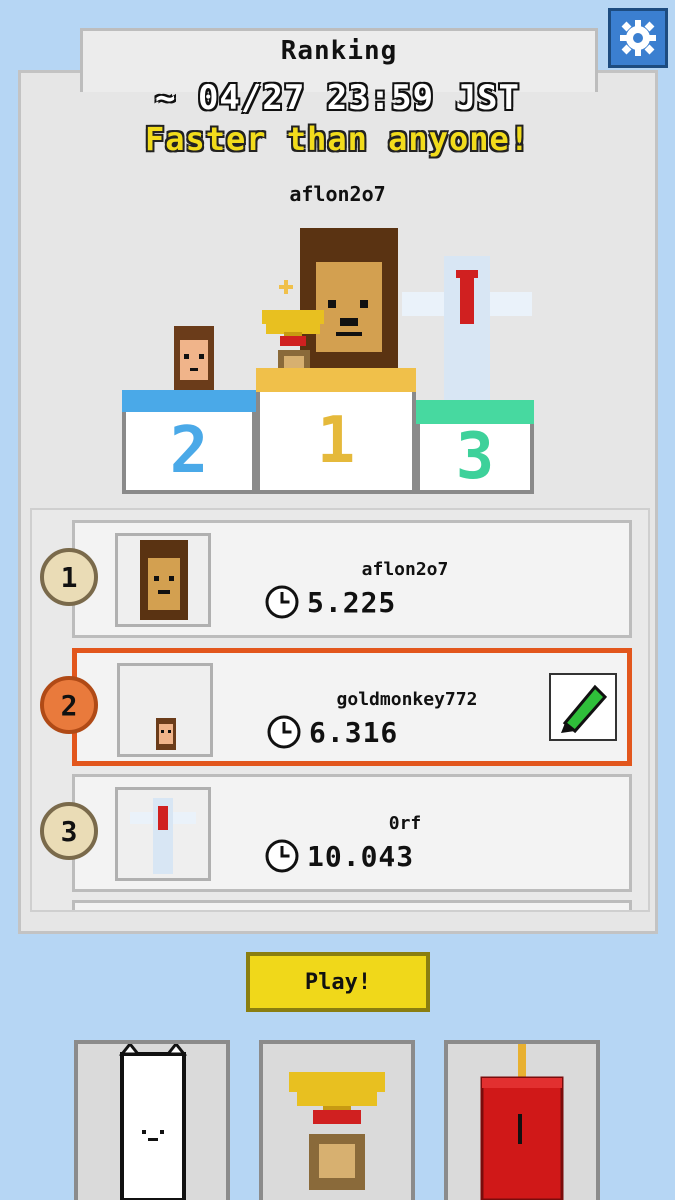  Describe the element at coordinates (361, 856) in the screenshot. I see `time-value: 10.043` at that location.